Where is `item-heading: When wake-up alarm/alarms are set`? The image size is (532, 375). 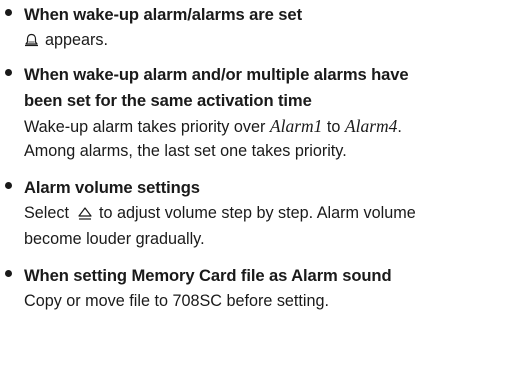 item-heading: When wake-up alarm/alarms are set is located at coordinates (163, 14).